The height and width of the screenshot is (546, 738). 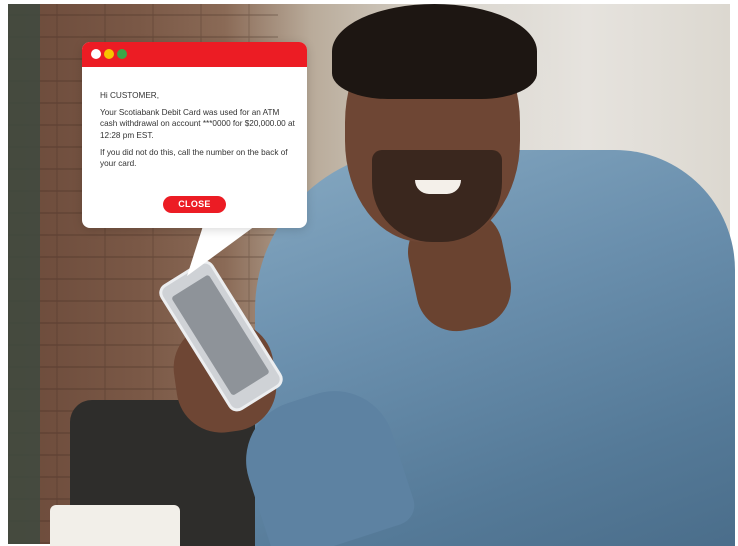 What do you see at coordinates (129, 95) in the screenshot?
I see `greeting-text: Hi CUSTOMER,` at bounding box center [129, 95].